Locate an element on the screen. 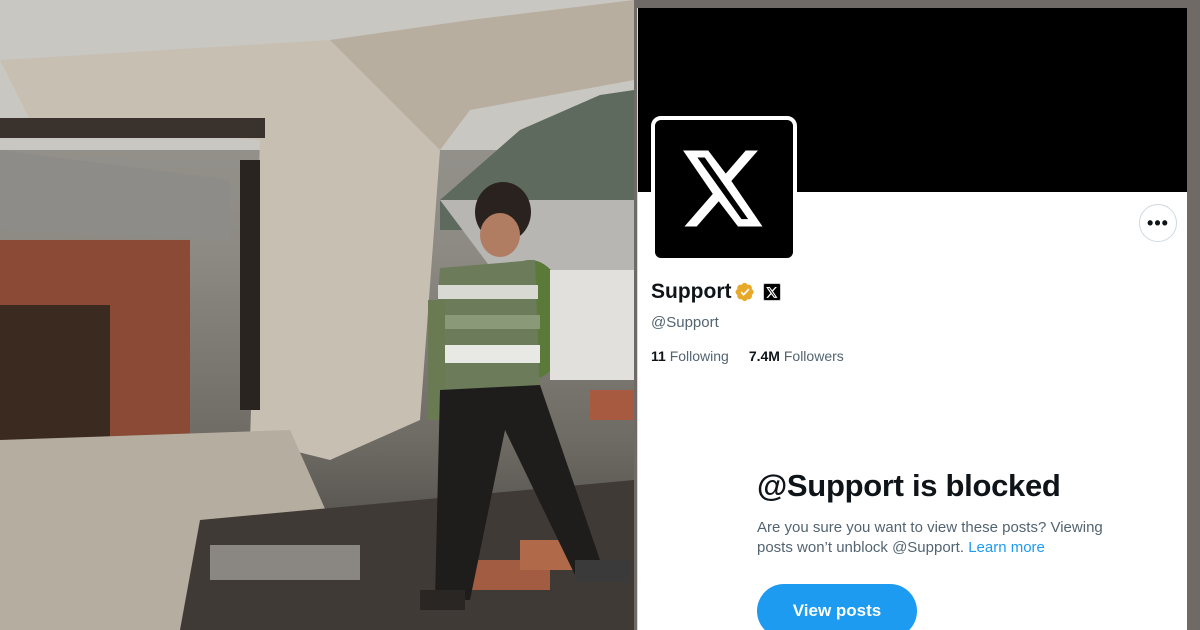 This screenshot has height=630, width=1200. view-posts-button: View posts is located at coordinates (837, 607).